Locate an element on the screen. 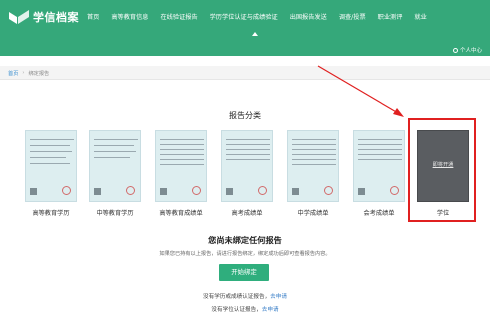  user-icon is located at coordinates (455, 50).